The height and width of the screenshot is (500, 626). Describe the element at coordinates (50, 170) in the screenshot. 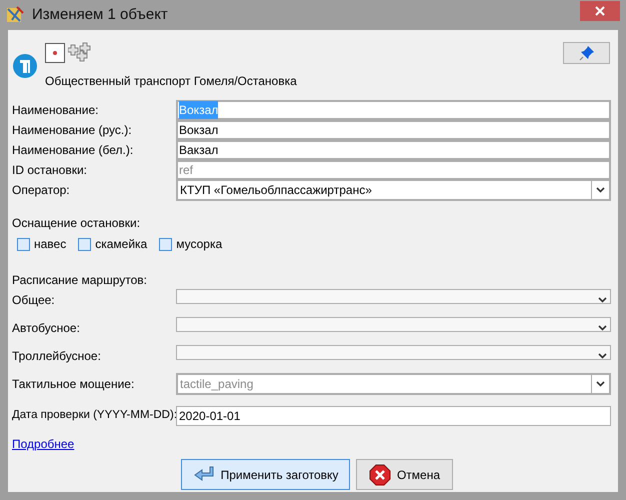

I see `field-label: ID остановки:` at that location.